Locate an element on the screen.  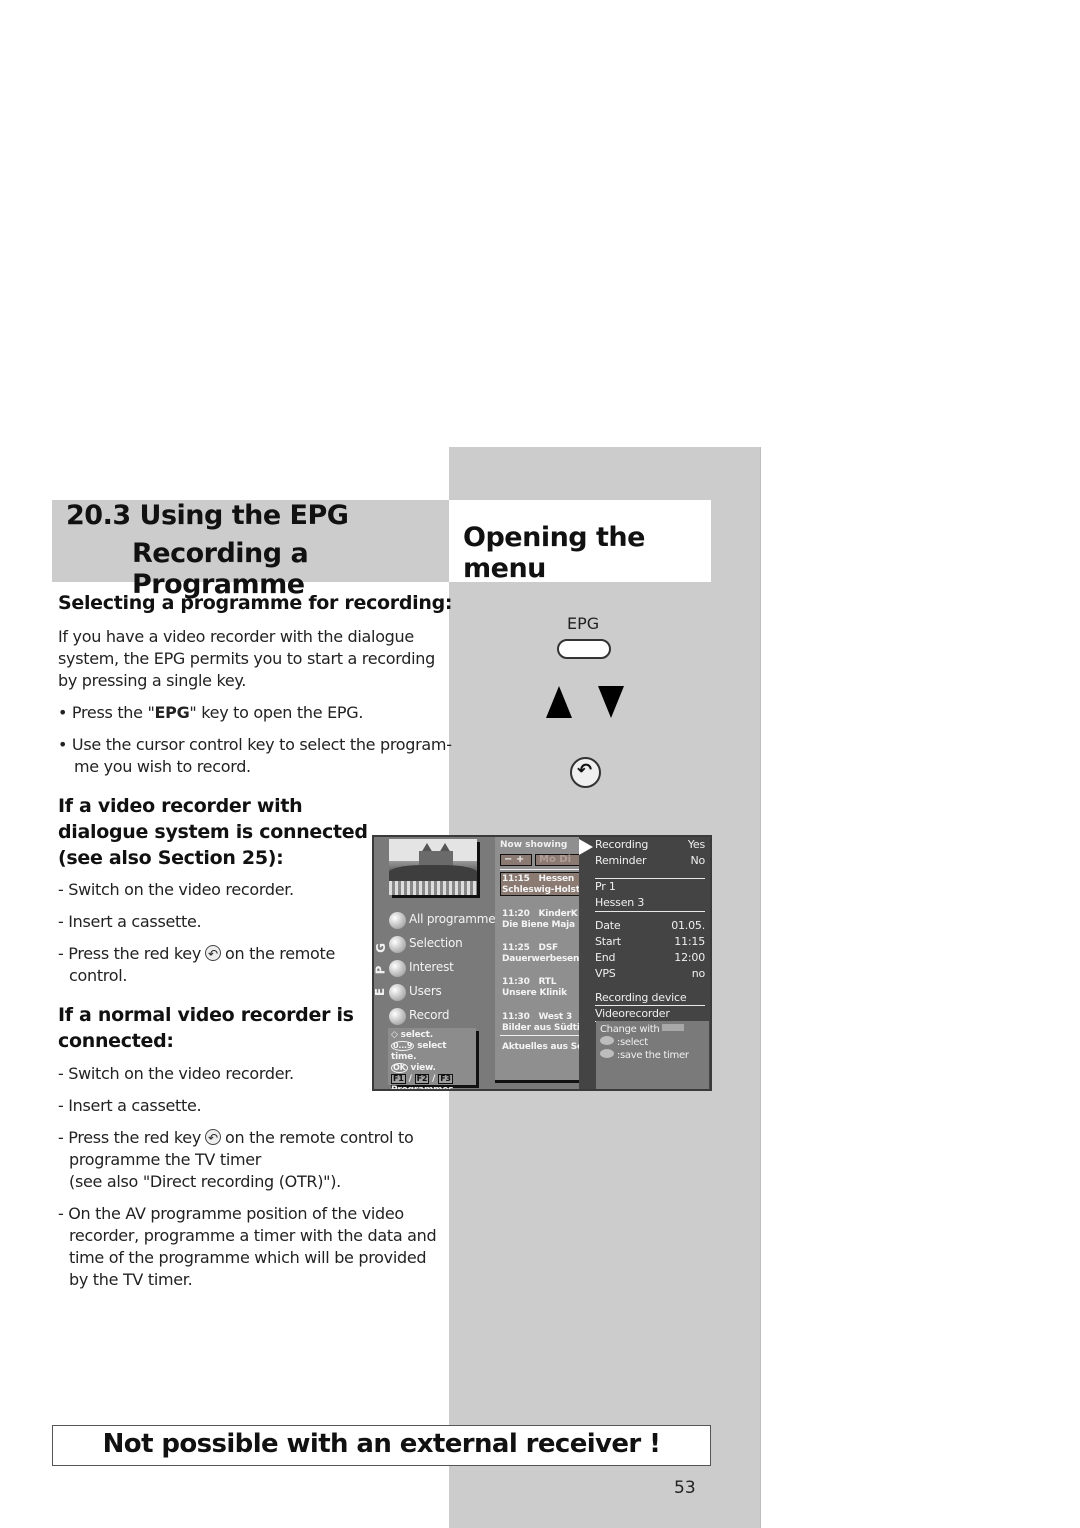
cursor-key-icon is located at coordinates (607, 1040).